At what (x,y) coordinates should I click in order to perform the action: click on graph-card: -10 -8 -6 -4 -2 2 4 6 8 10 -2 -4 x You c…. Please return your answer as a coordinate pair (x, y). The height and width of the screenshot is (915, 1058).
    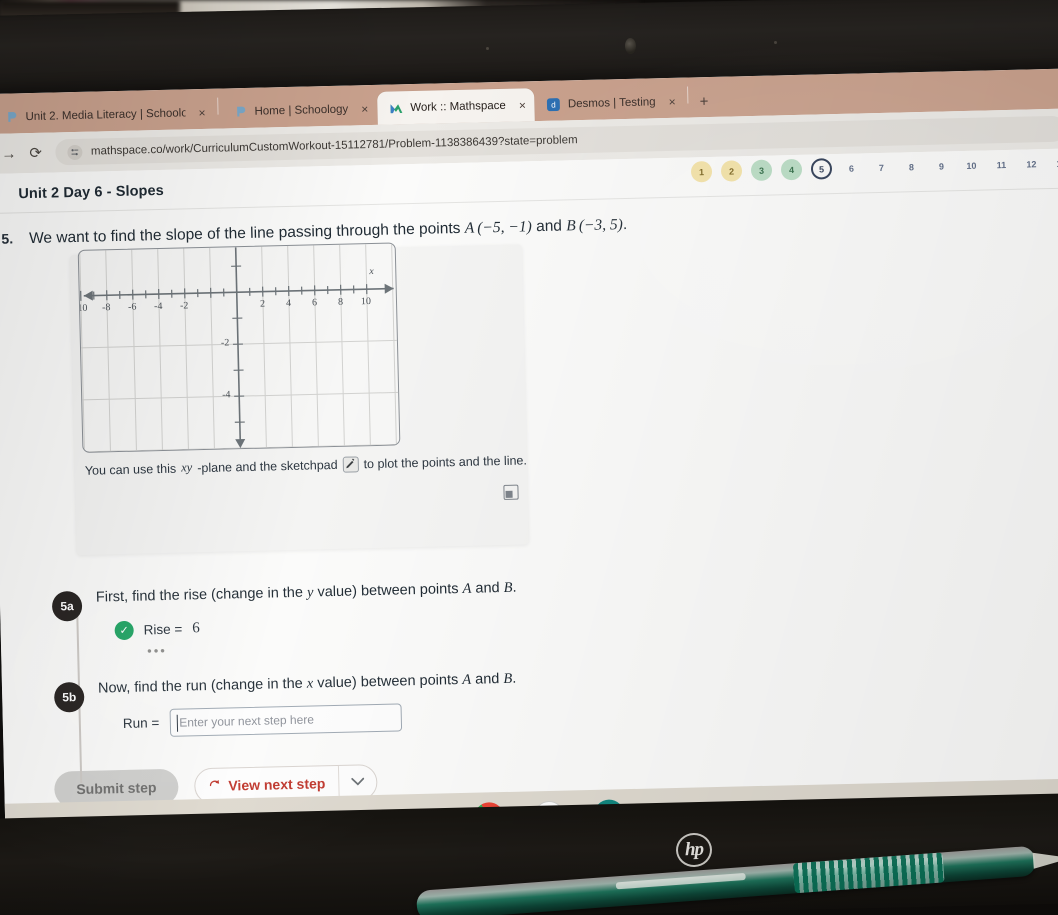
    Looking at the image, I should click on (299, 398).